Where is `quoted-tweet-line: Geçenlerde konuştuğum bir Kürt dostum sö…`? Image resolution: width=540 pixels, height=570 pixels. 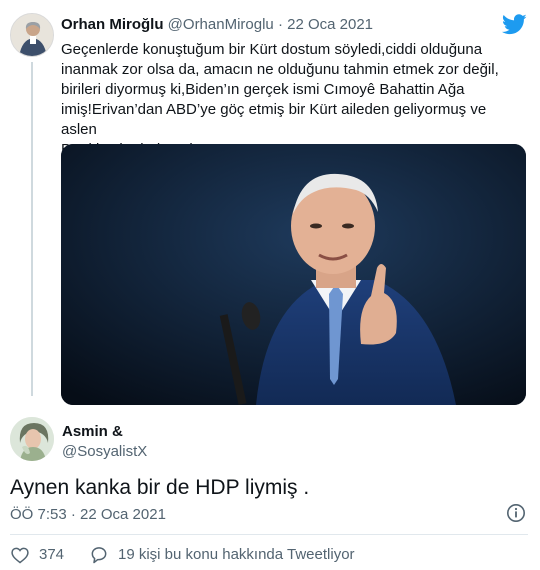 quoted-tweet-line: Geçenlerde konuştuğum bir Kürt dostum sö… is located at coordinates (272, 49).